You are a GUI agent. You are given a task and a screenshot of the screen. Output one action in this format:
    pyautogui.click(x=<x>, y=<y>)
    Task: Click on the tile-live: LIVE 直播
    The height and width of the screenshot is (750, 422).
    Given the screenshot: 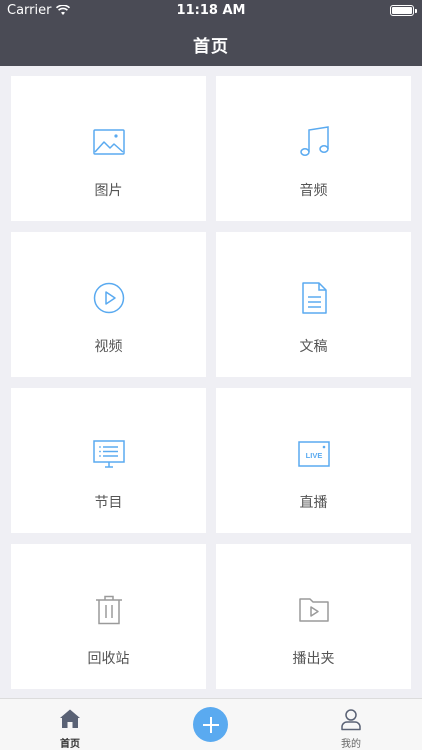 What is the action you would take?
    pyautogui.click(x=313, y=460)
    